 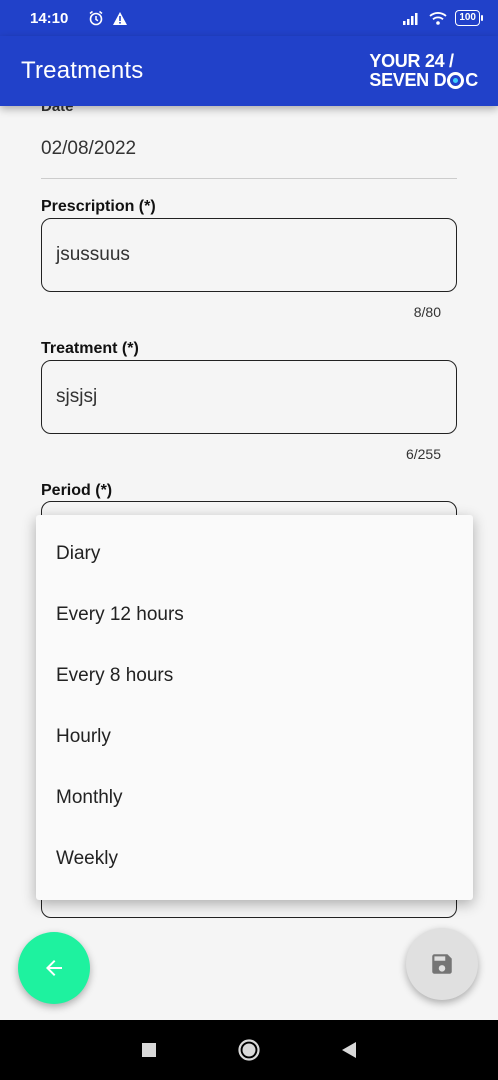 I want to click on brand-logo: YOUR 24 / SEVEN D C, so click(x=423, y=71).